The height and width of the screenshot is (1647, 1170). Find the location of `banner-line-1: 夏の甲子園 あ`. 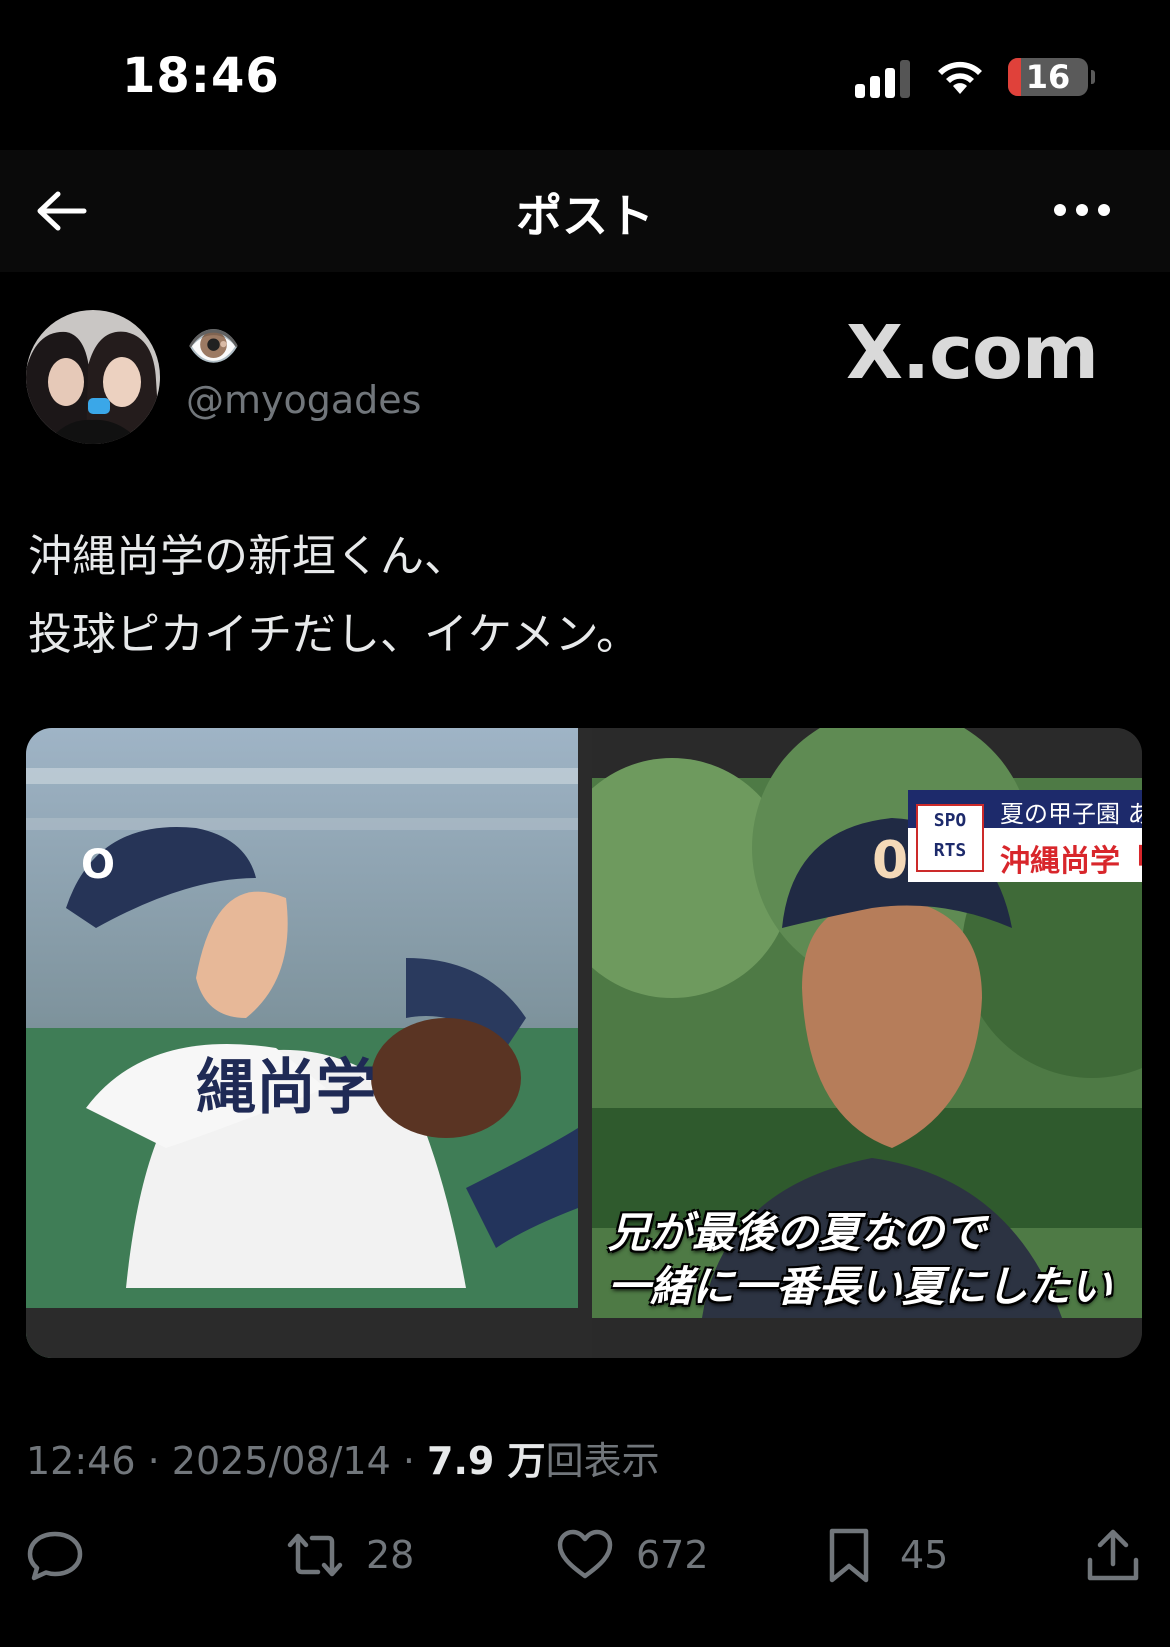

banner-line-1: 夏の甲子園 あ is located at coordinates (1071, 814).